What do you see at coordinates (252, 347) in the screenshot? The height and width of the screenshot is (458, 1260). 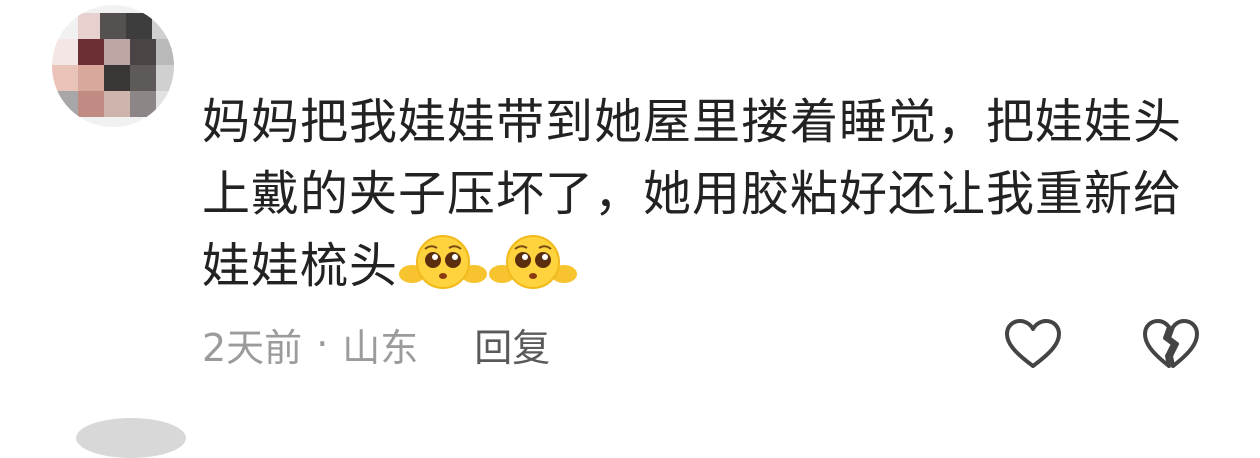 I see `comment-time: 2天前` at bounding box center [252, 347].